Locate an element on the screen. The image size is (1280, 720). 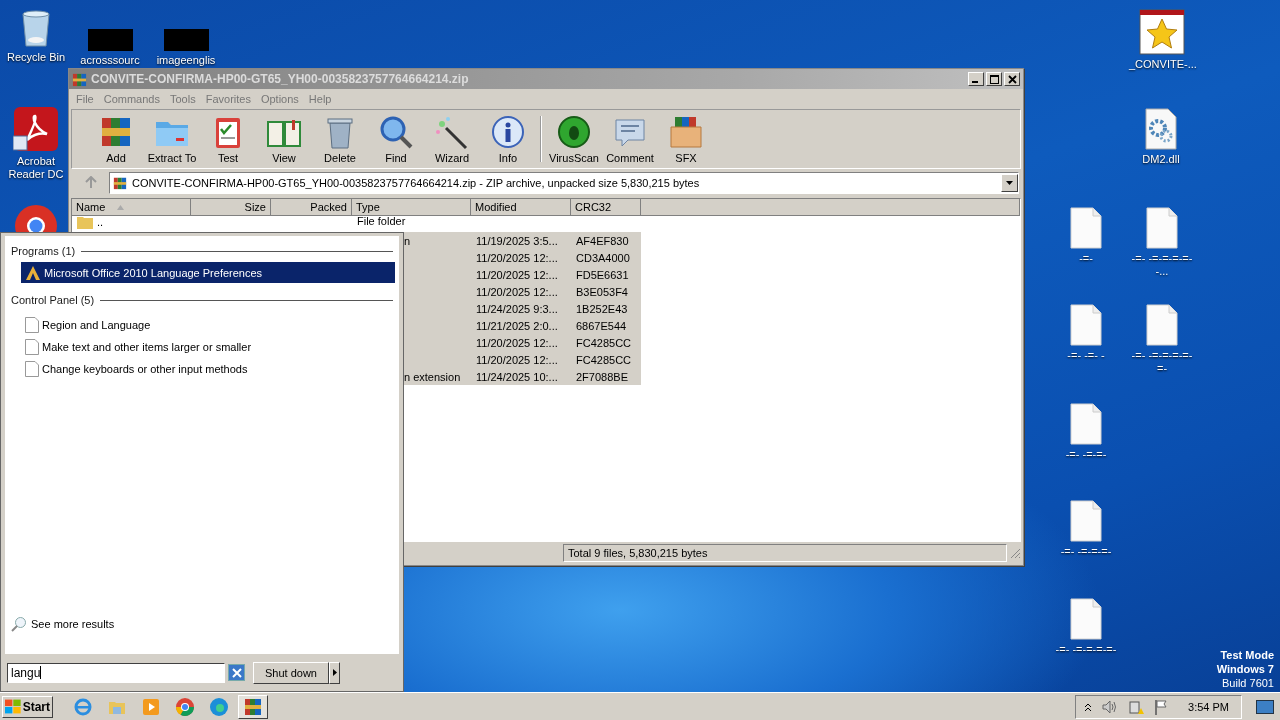
result-group-heading: Programs (1) is located at coordinates (43, 251).